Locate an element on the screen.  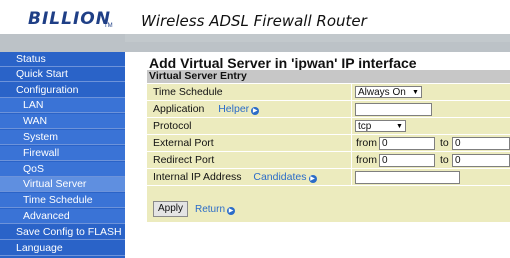
helper-link-text: Helper is located at coordinates (234, 109).